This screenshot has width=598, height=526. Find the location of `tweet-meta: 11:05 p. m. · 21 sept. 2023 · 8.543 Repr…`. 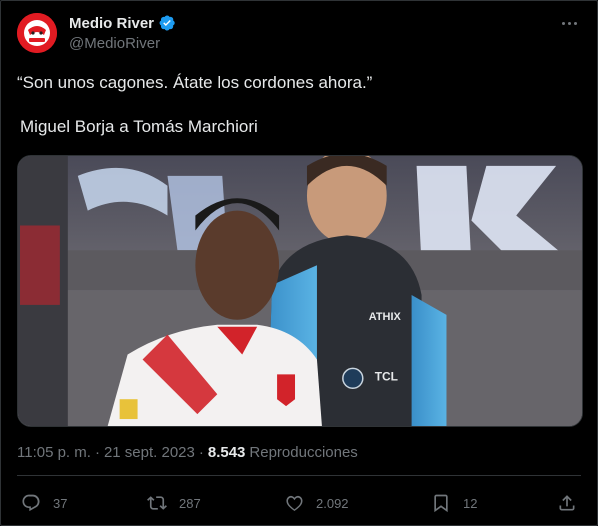

tweet-meta: 11:05 p. m. · 21 sept. 2023 · 8.543 Repr… is located at coordinates (187, 452).